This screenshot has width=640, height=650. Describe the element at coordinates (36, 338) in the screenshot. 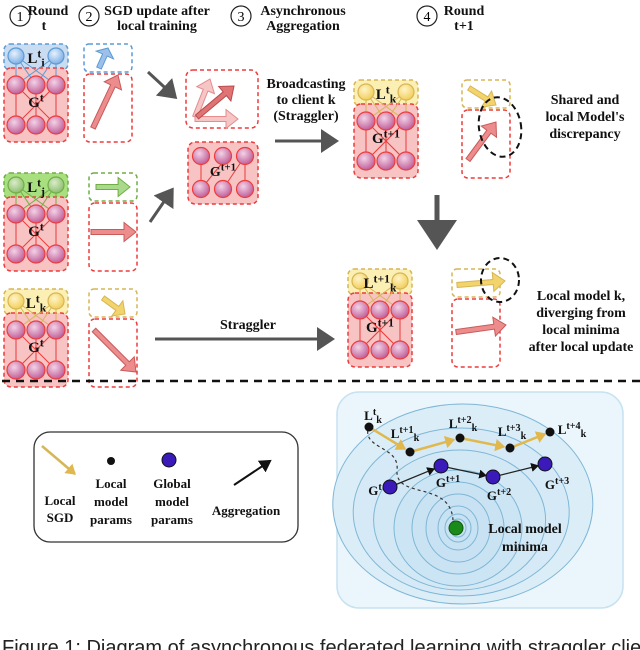

I see `client-k-model: LtkGt` at that location.